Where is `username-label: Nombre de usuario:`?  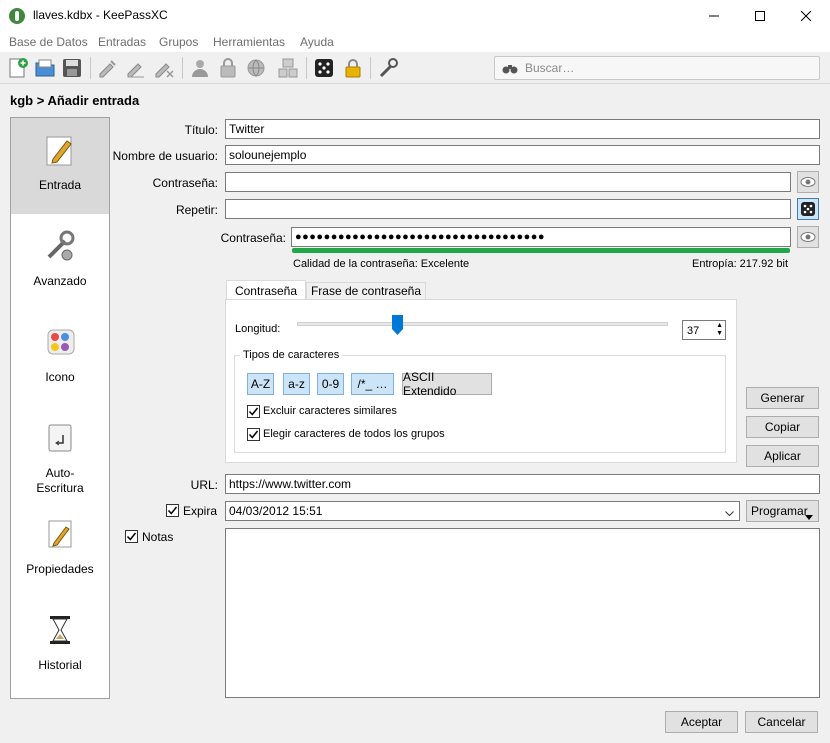 username-label: Nombre de usuario: is located at coordinates (165, 156).